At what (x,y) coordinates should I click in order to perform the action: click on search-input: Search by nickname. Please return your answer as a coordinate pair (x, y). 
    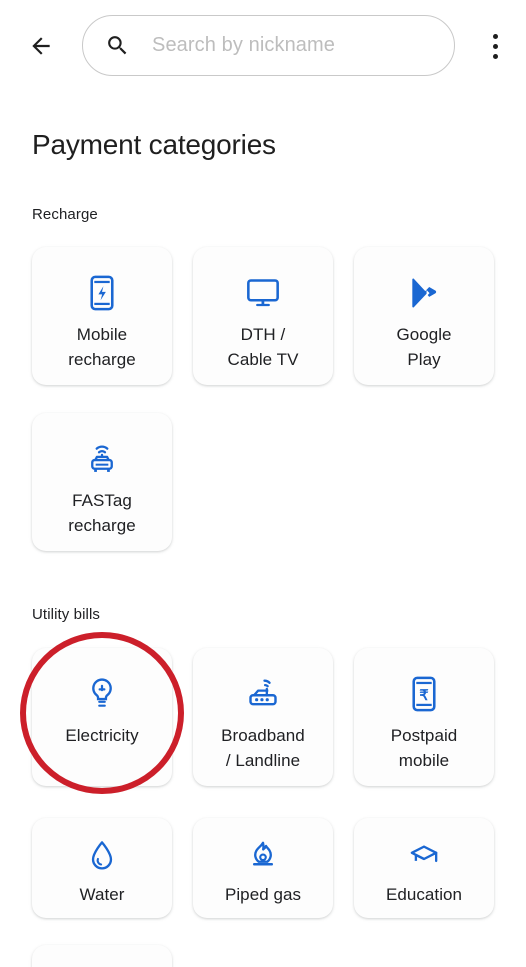
    Looking at the image, I should click on (268, 45).